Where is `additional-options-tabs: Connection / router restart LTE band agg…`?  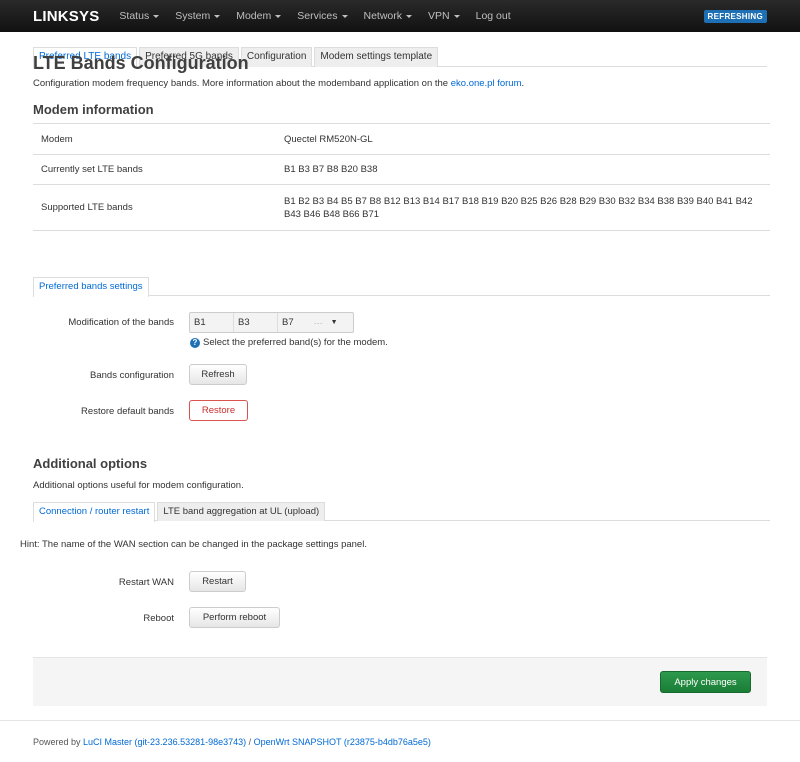 additional-options-tabs: Connection / router restart LTE band agg… is located at coordinates (401, 512).